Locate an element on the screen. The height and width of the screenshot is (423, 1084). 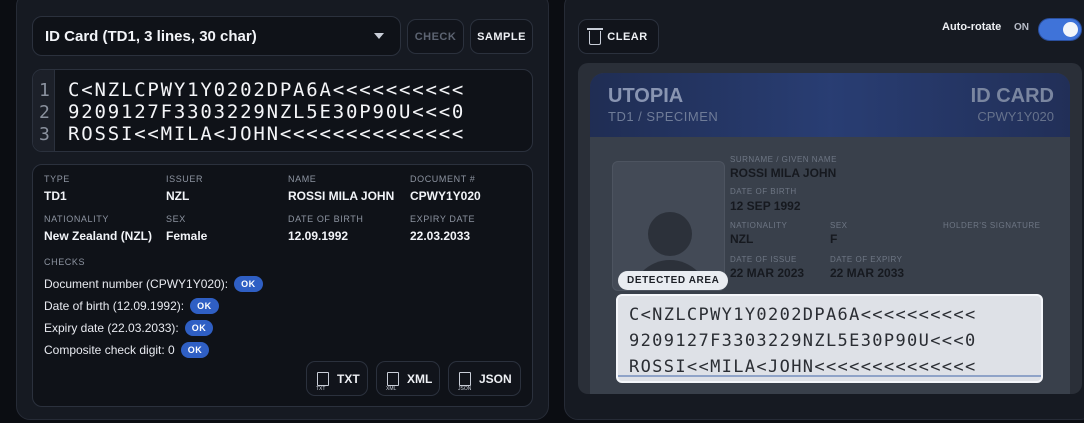
check-row-date-of-birth: Date of birth (12.09.1992): OK is located at coordinates (131, 306).